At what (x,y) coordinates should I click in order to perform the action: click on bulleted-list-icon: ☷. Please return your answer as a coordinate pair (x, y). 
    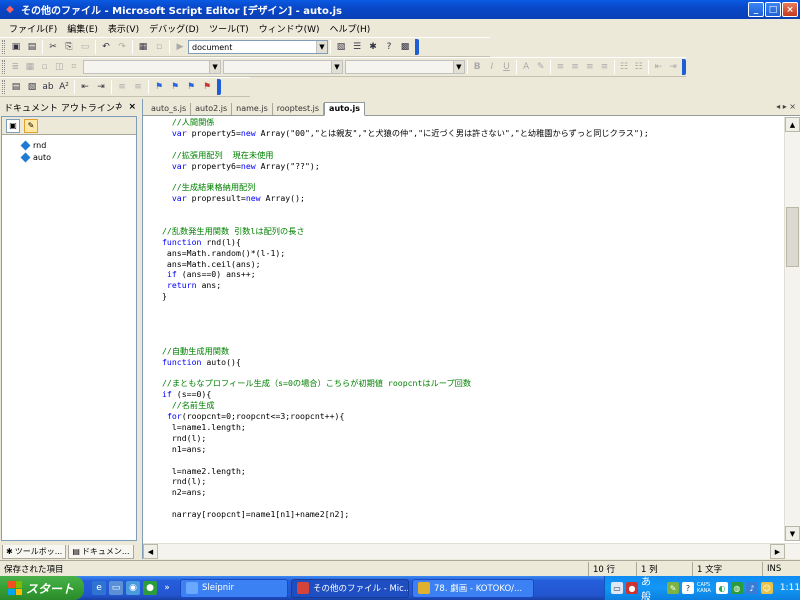
    Looking at the image, I should click on (638, 67).